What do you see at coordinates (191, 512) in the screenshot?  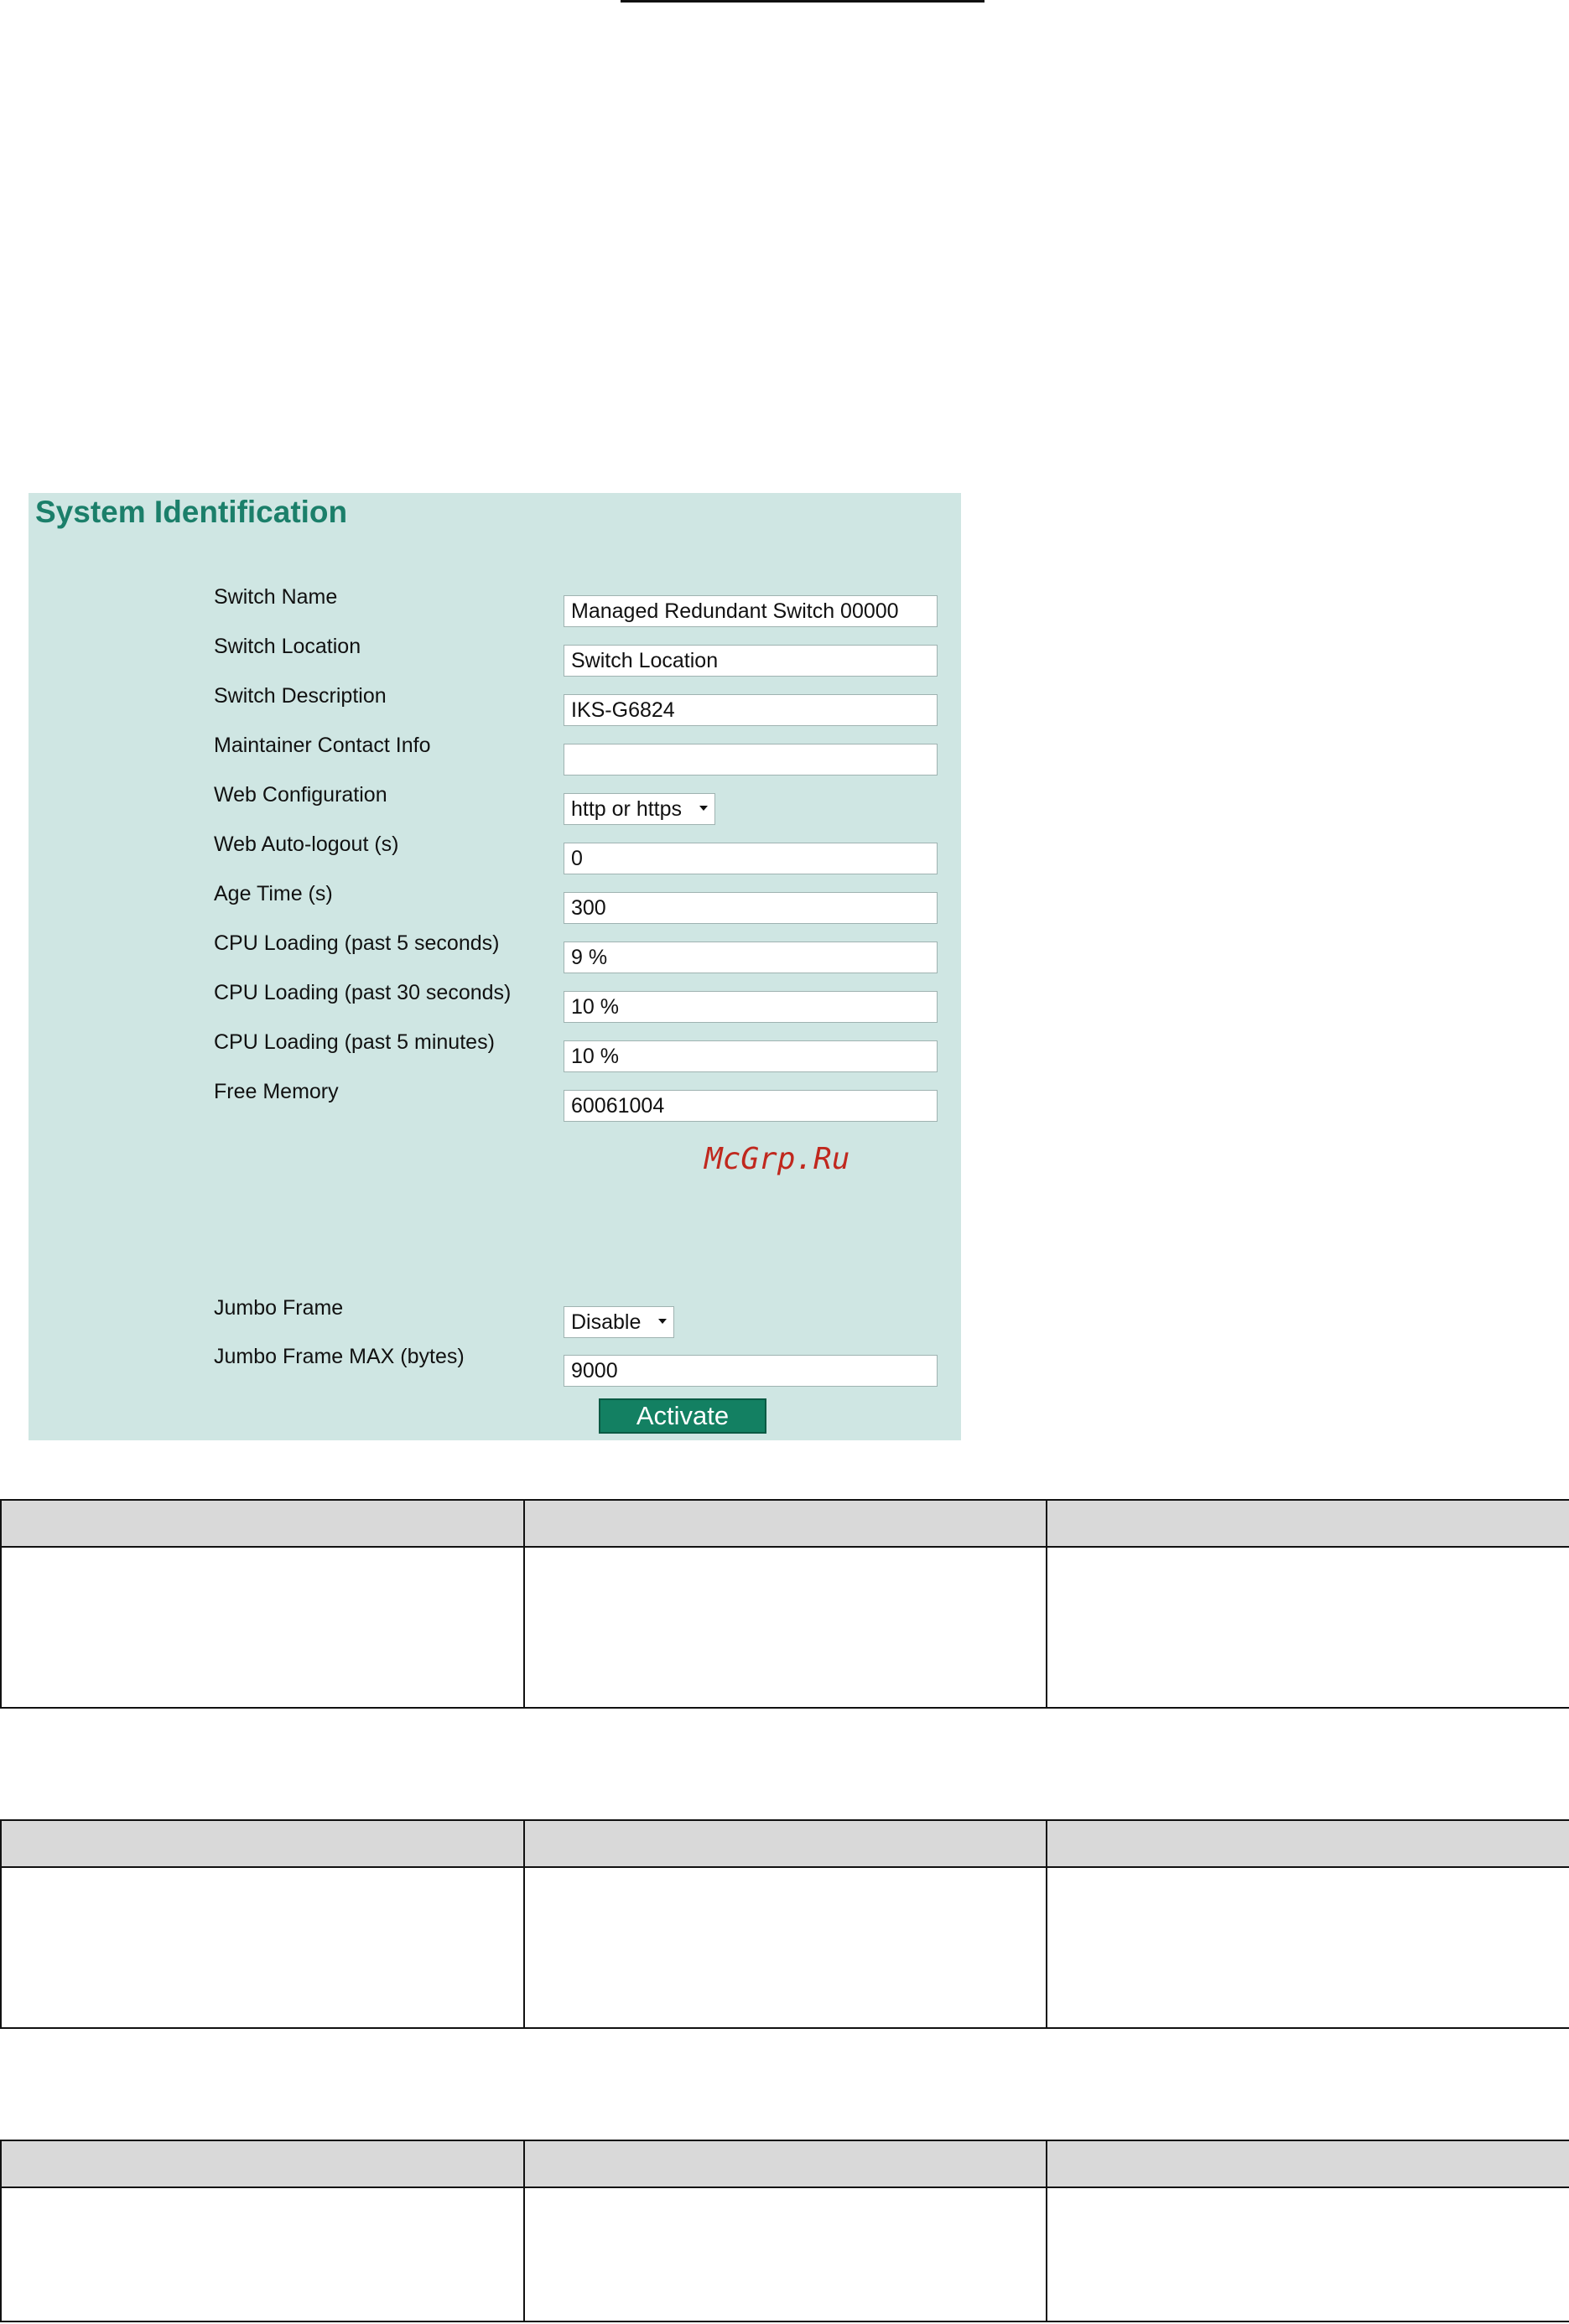 I see `panel-title: System Identification` at bounding box center [191, 512].